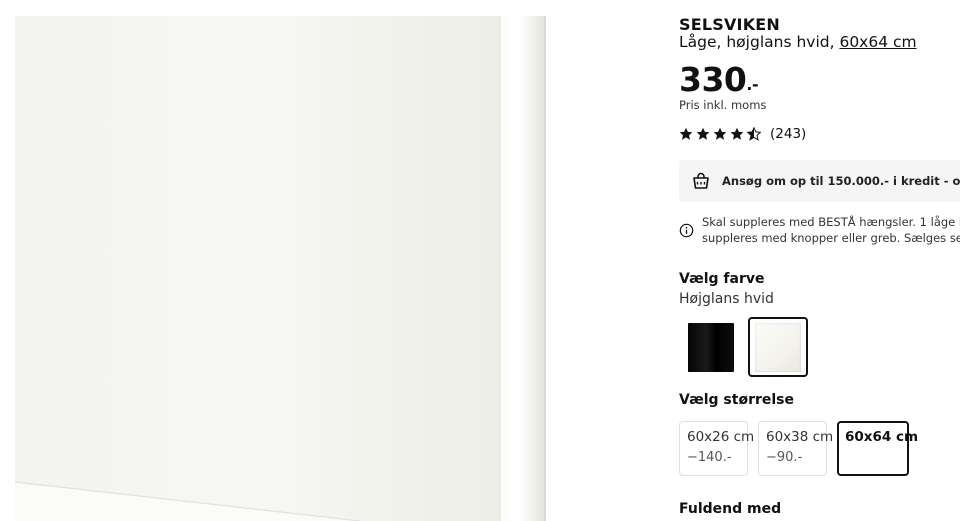 The width and height of the screenshot is (960, 521). I want to click on size-option-price-delta: −90.-, so click(784, 457).